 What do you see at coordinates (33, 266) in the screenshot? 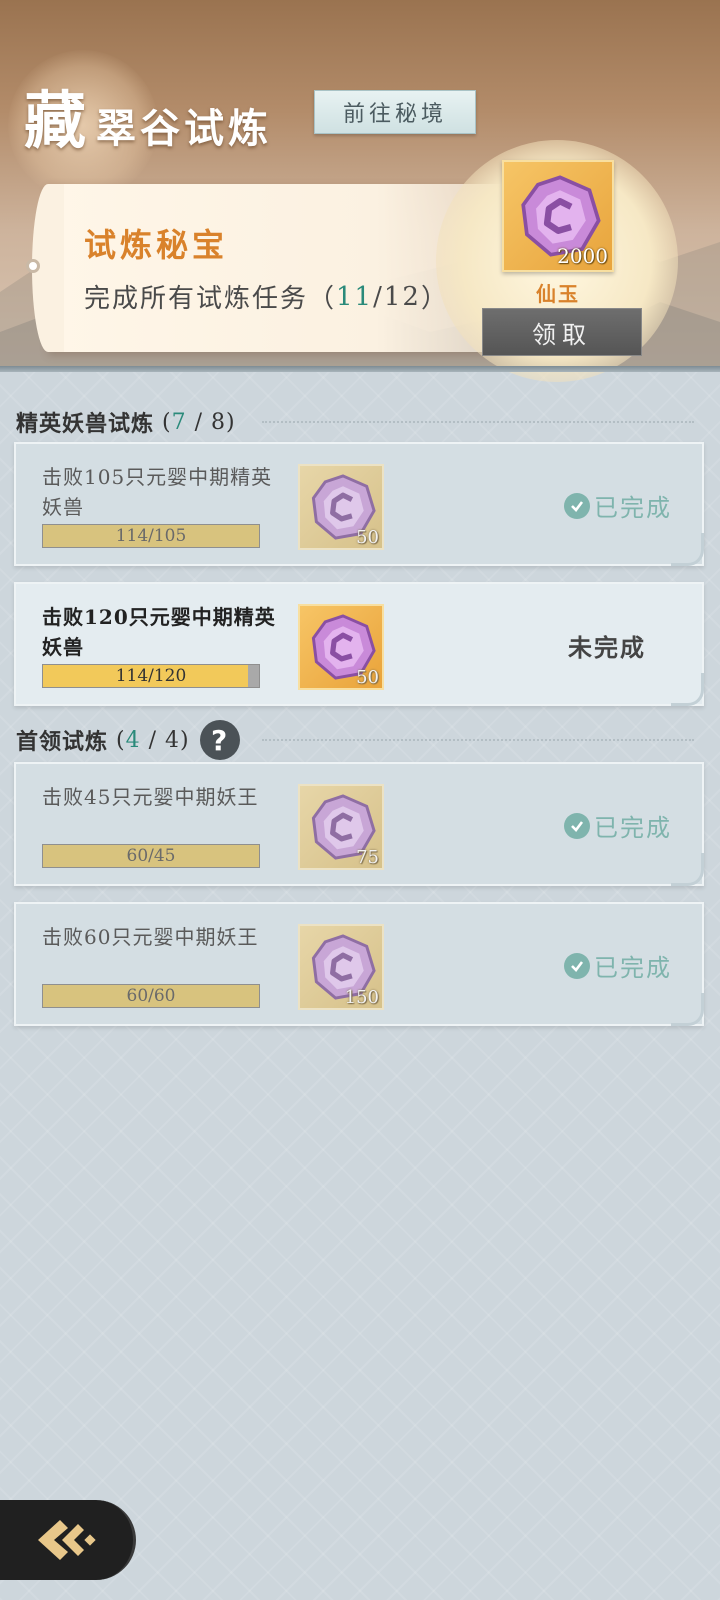
I see `treasure-dot-decoration` at bounding box center [33, 266].